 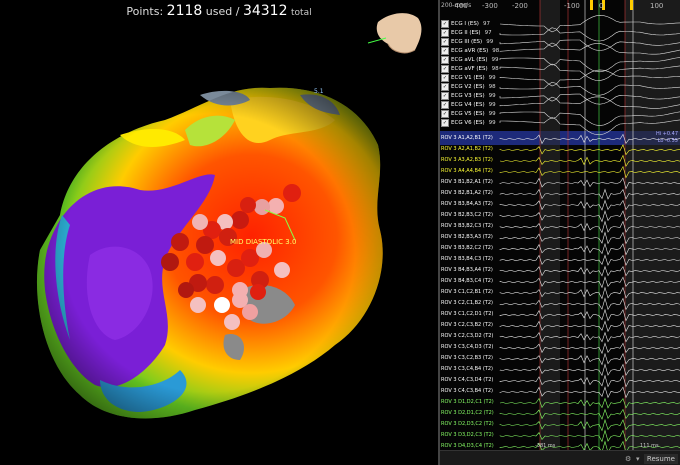 I want to click on channel-label: ROV 3 C3,C4,B4 (T2), so click(x=467, y=369).